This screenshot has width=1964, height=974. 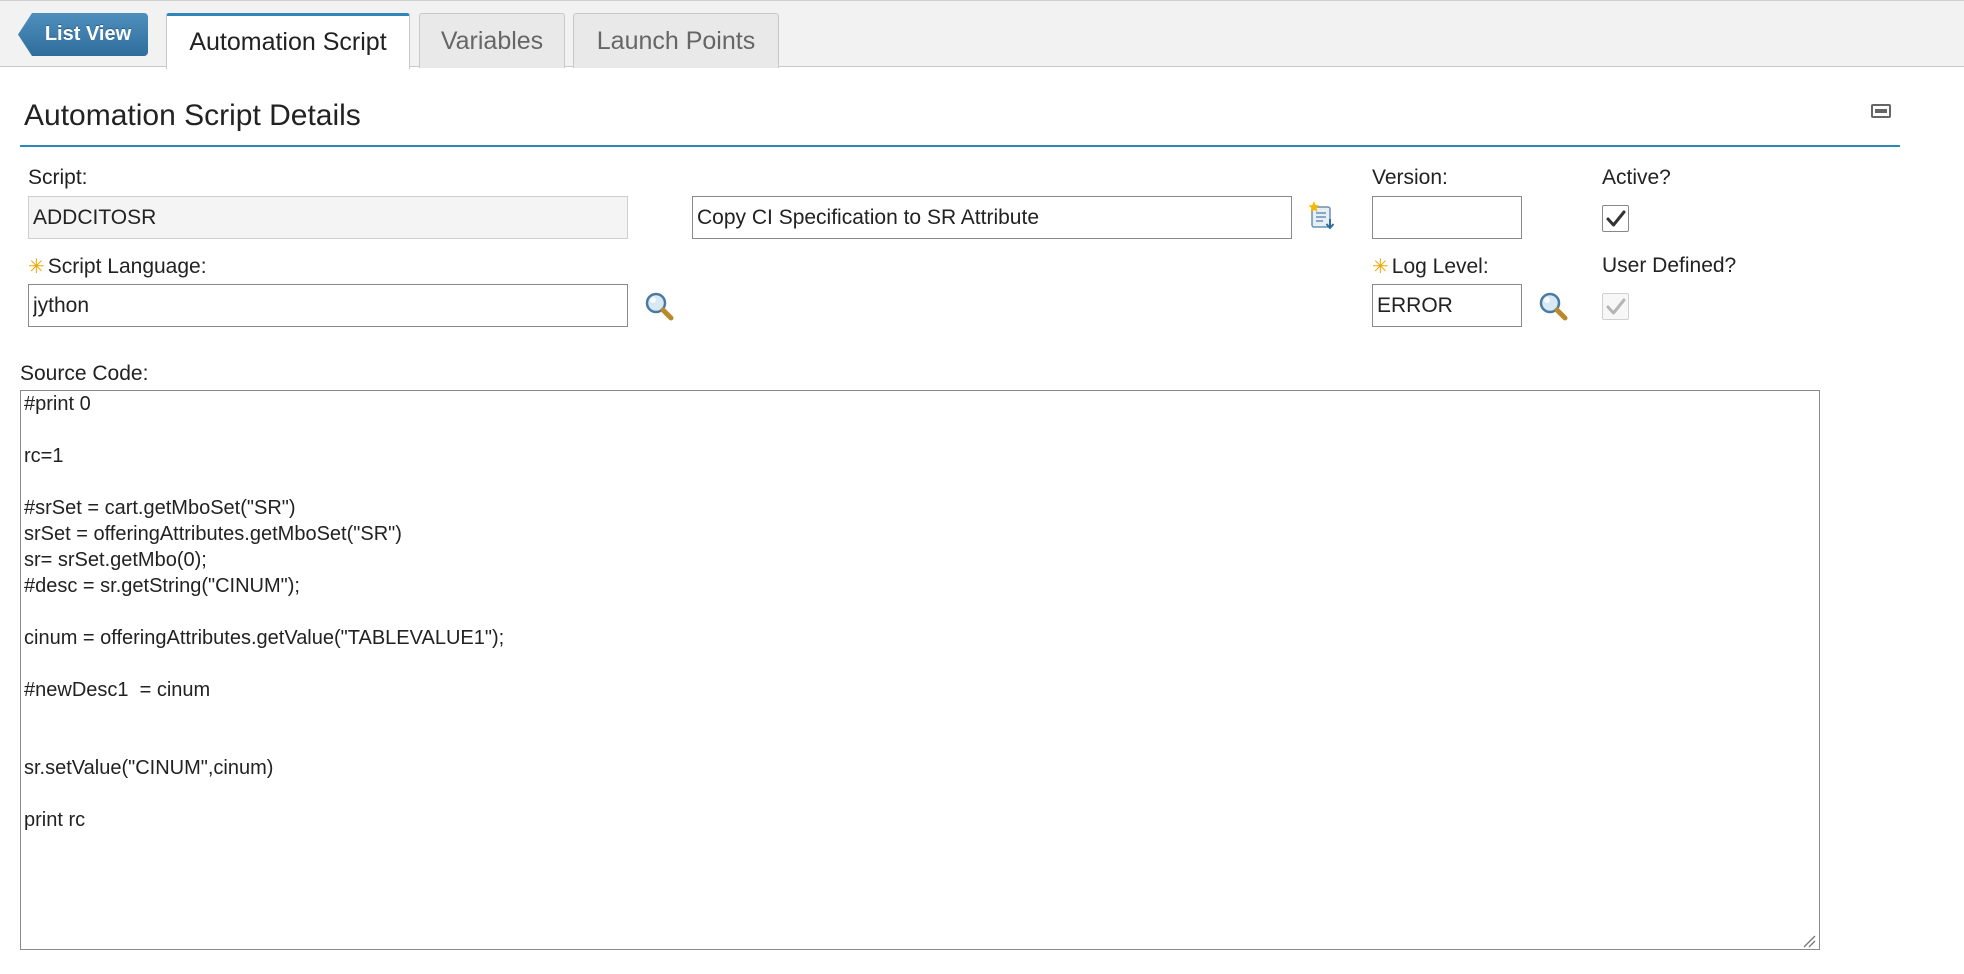 What do you see at coordinates (1410, 177) in the screenshot?
I see `version-label: Version:` at bounding box center [1410, 177].